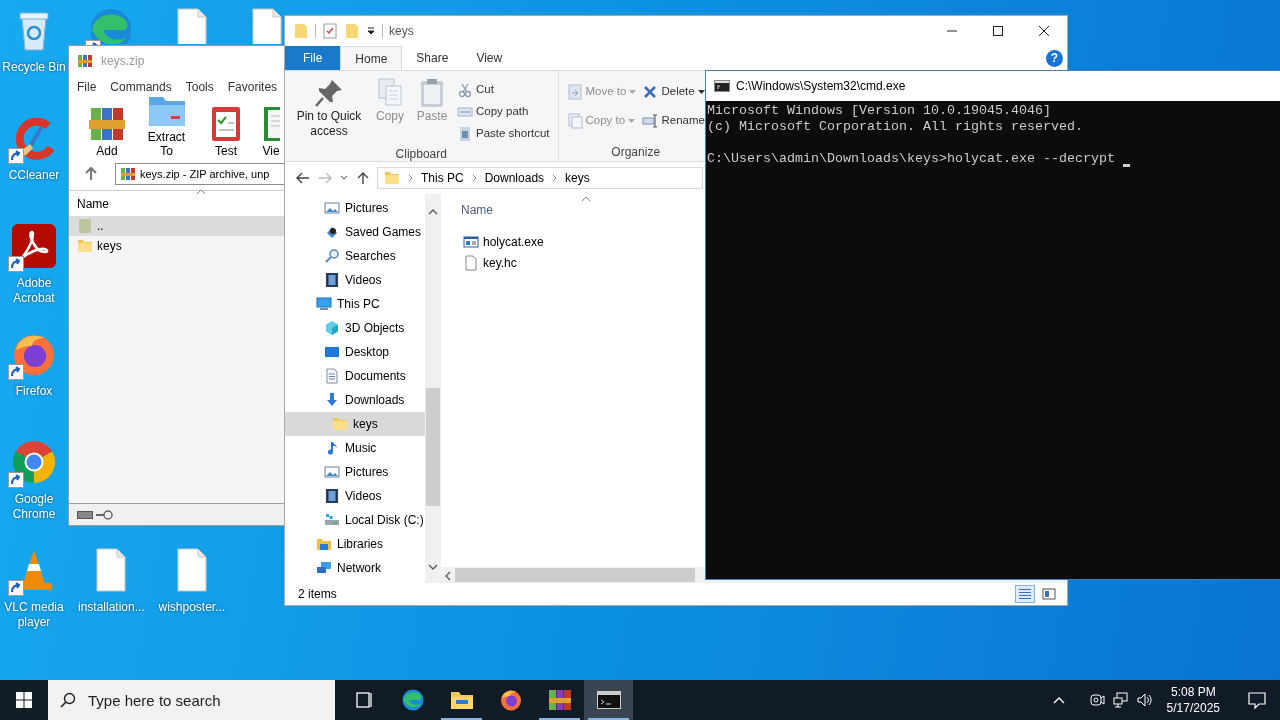  Describe the element at coordinates (252, 87) in the screenshot. I see `menu-item: Favorites` at that location.